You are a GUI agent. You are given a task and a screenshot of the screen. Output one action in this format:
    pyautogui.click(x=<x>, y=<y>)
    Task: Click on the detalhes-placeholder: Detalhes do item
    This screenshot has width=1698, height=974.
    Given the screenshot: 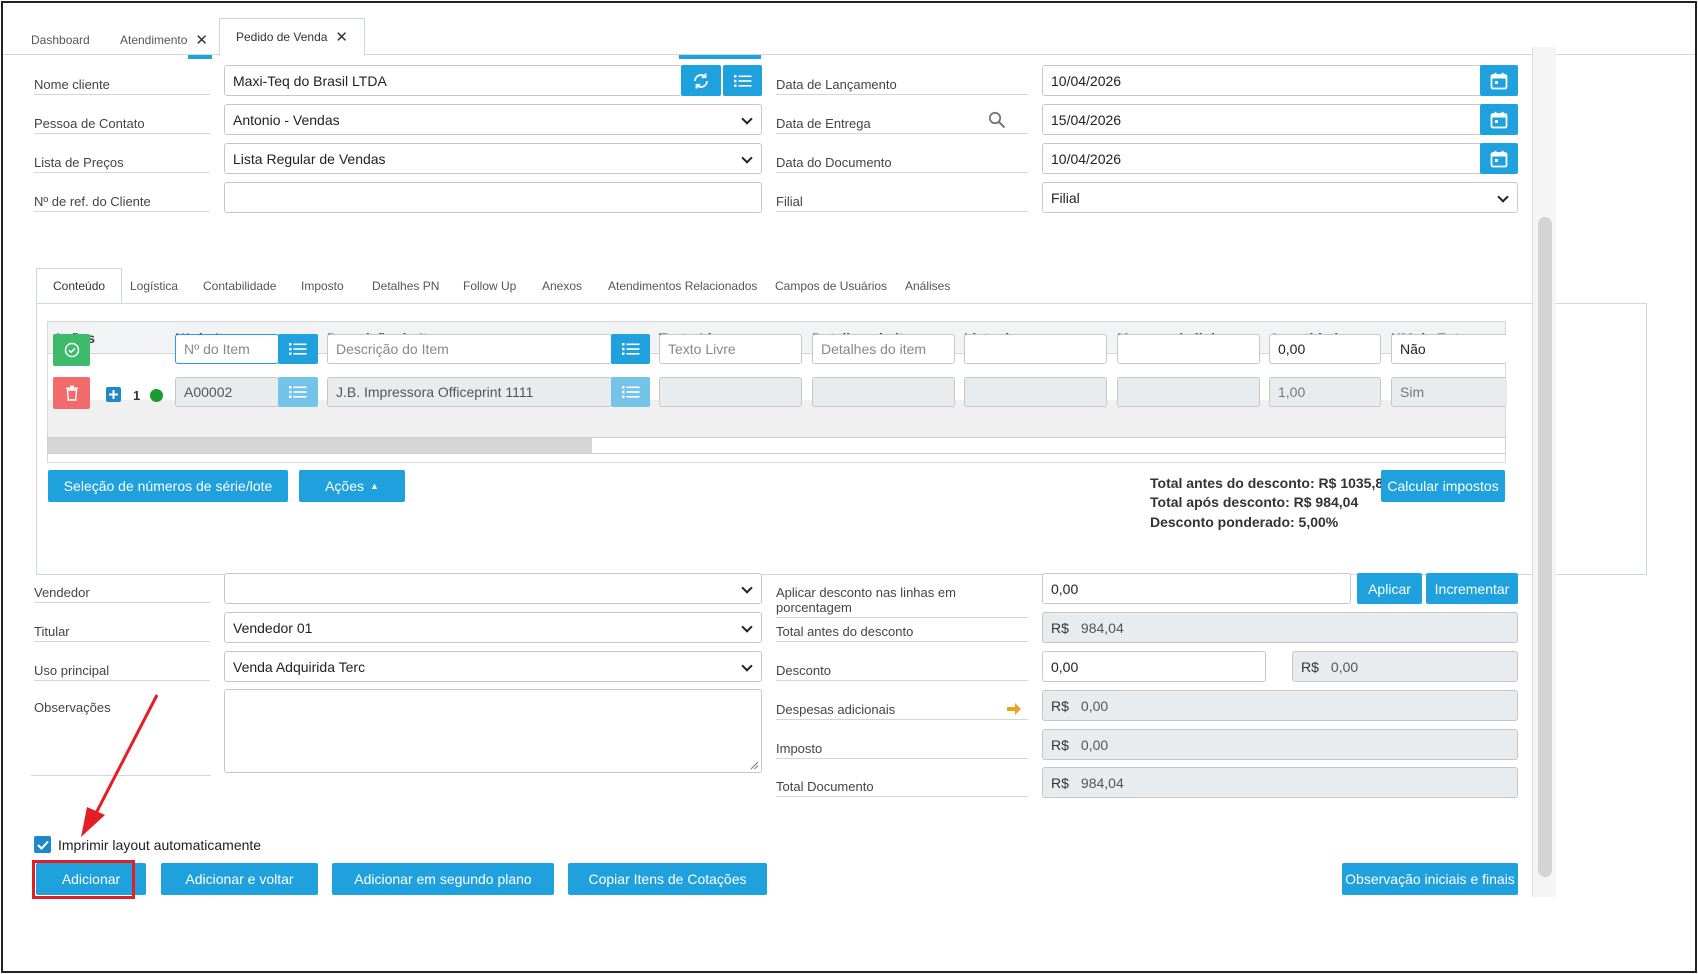 What is the action you would take?
    pyautogui.click(x=874, y=349)
    